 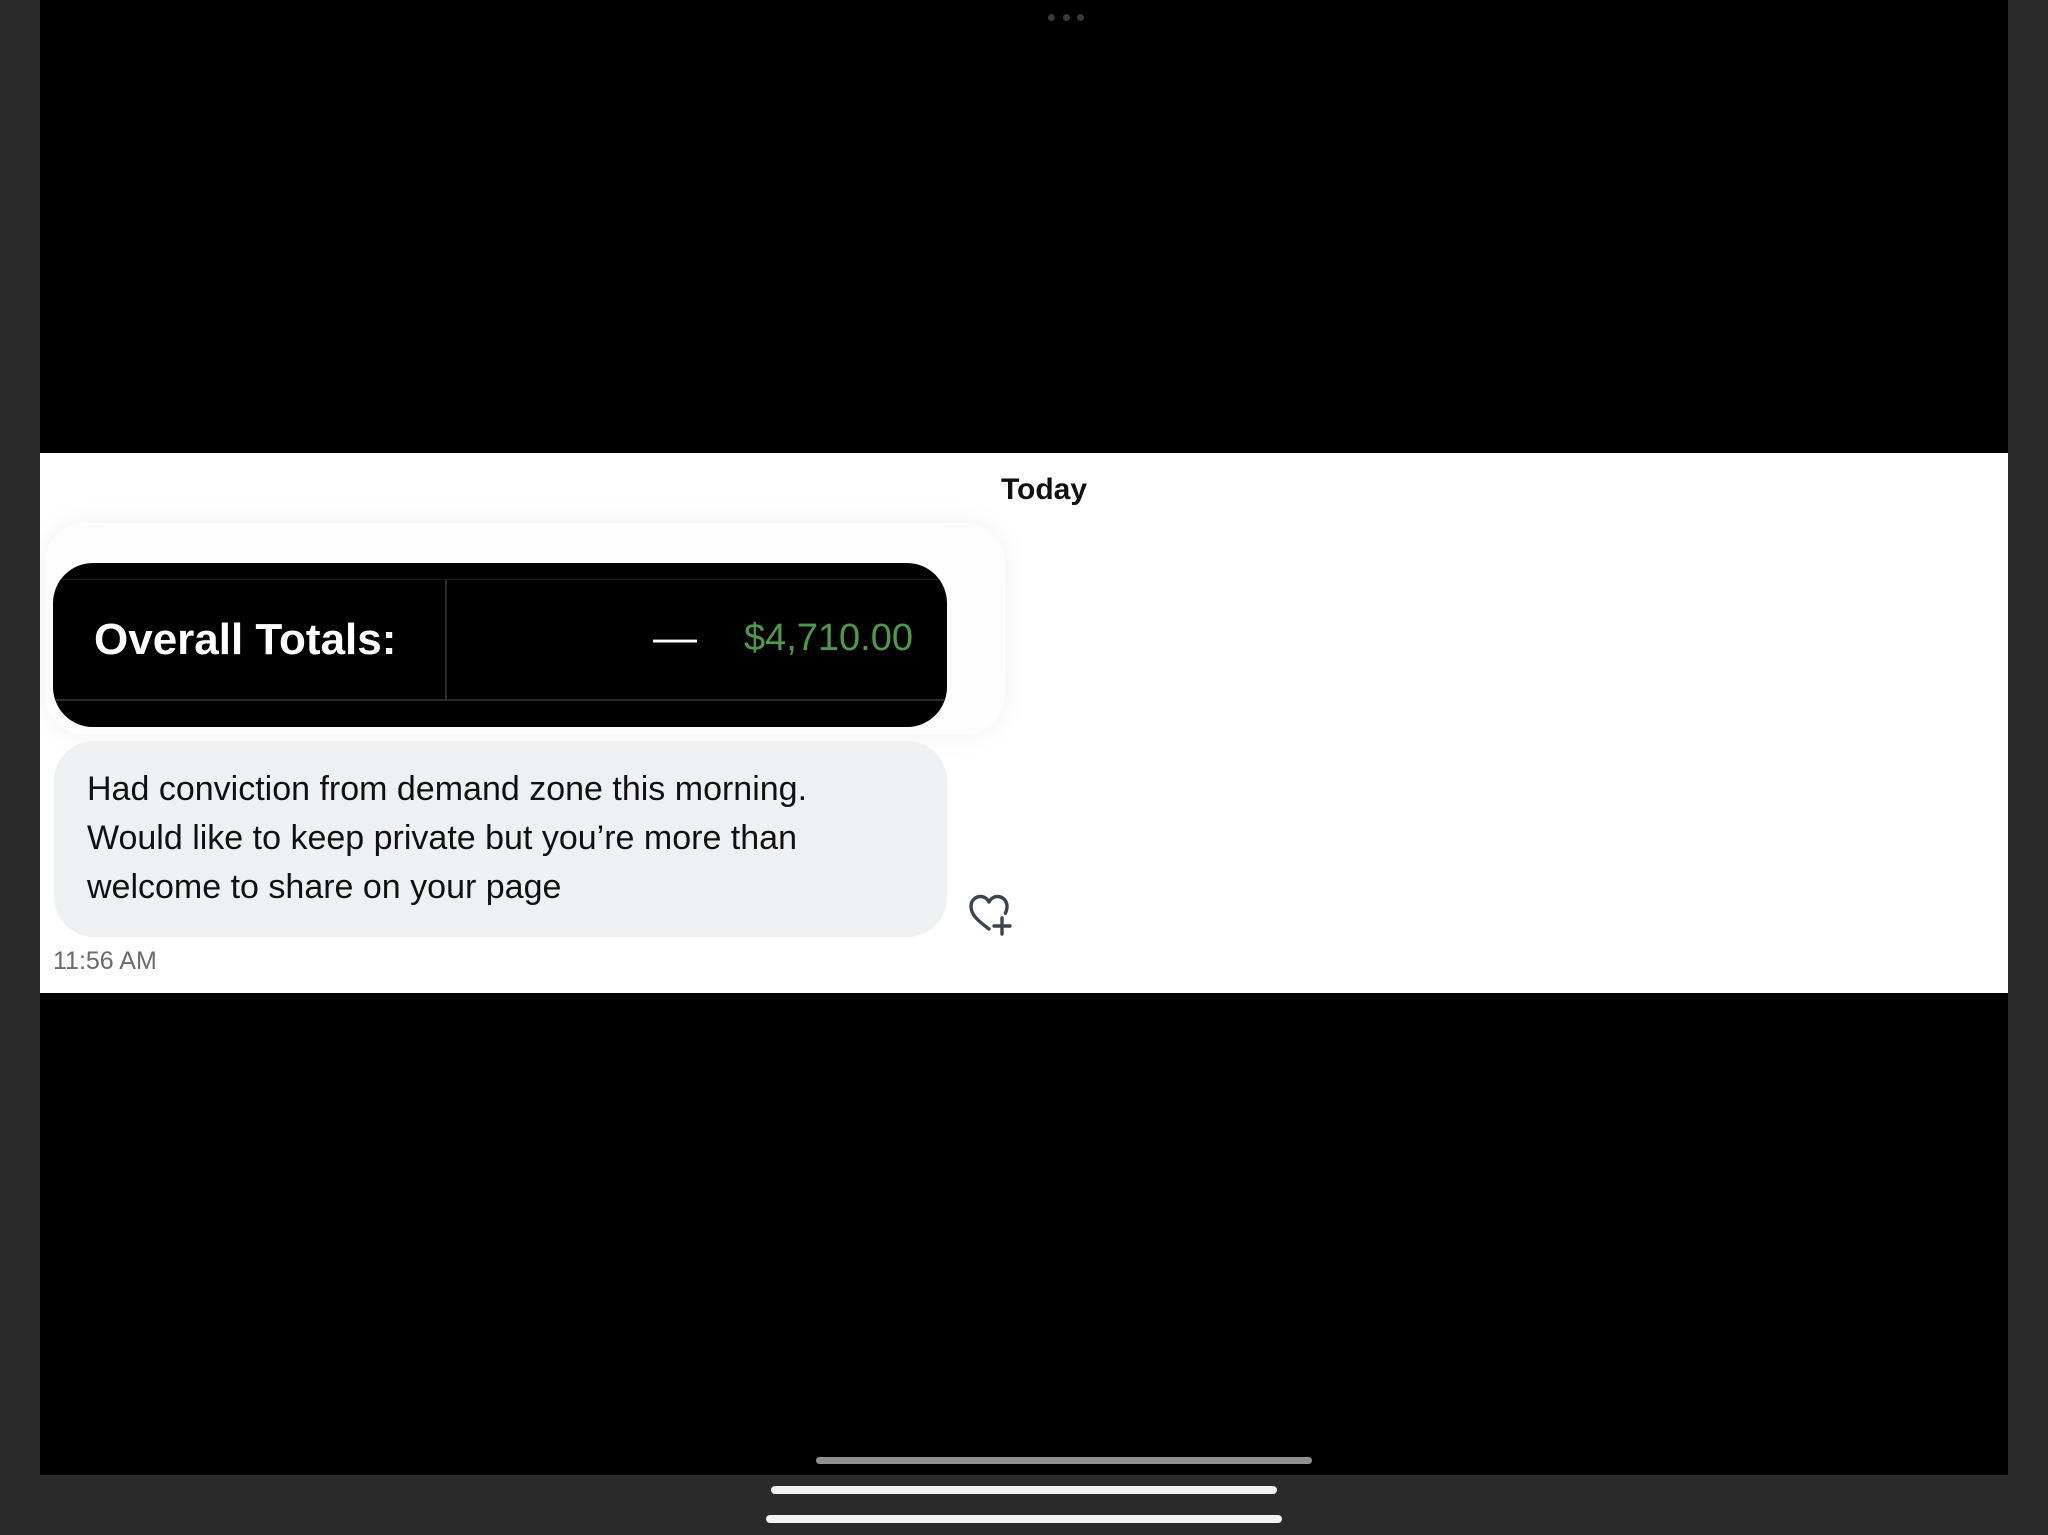 I want to click on multitasking-dots-icon, so click(x=1066, y=18).